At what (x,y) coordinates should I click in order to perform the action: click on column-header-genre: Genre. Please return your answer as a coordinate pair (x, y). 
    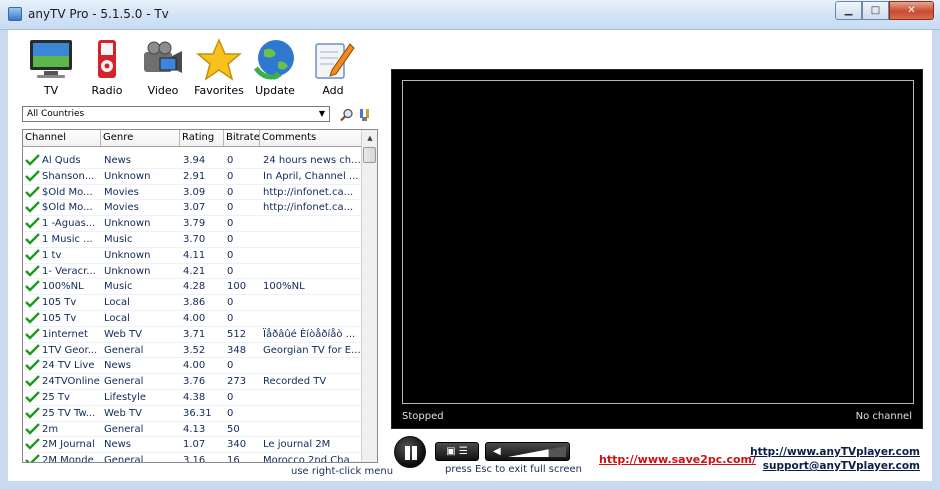
    Looking at the image, I should click on (140, 138).